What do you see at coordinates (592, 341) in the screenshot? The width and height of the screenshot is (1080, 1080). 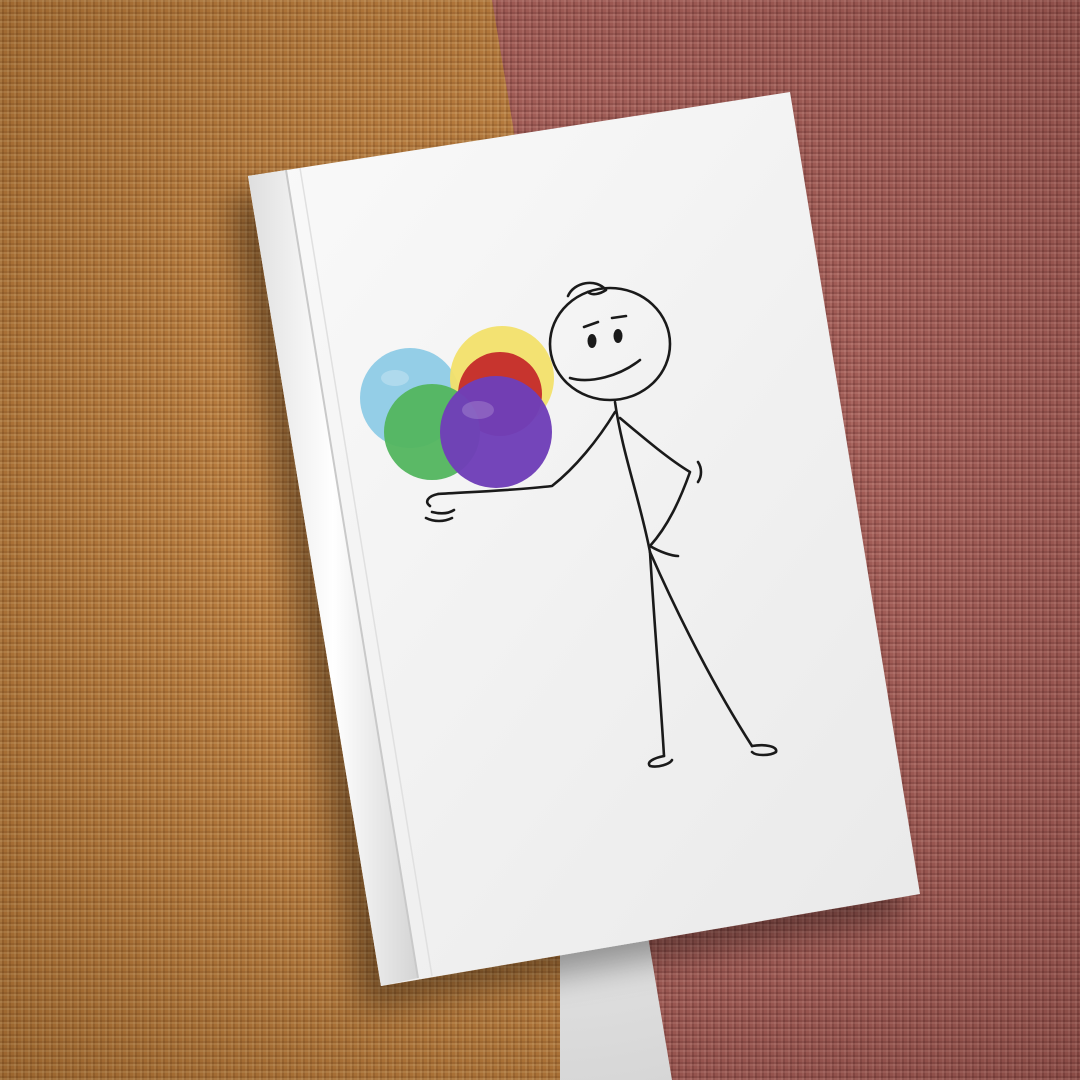 I see `figure-left-eye` at bounding box center [592, 341].